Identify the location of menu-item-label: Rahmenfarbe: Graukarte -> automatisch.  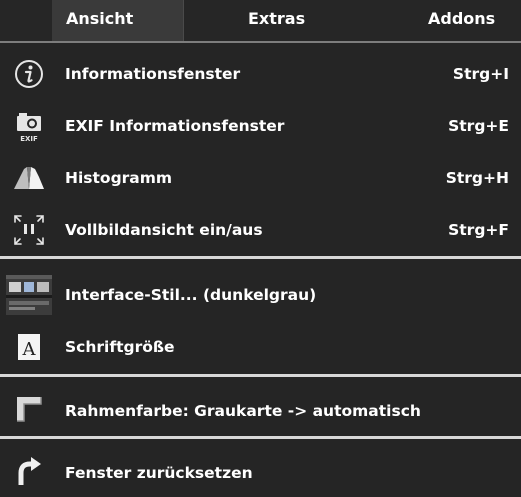
(243, 411).